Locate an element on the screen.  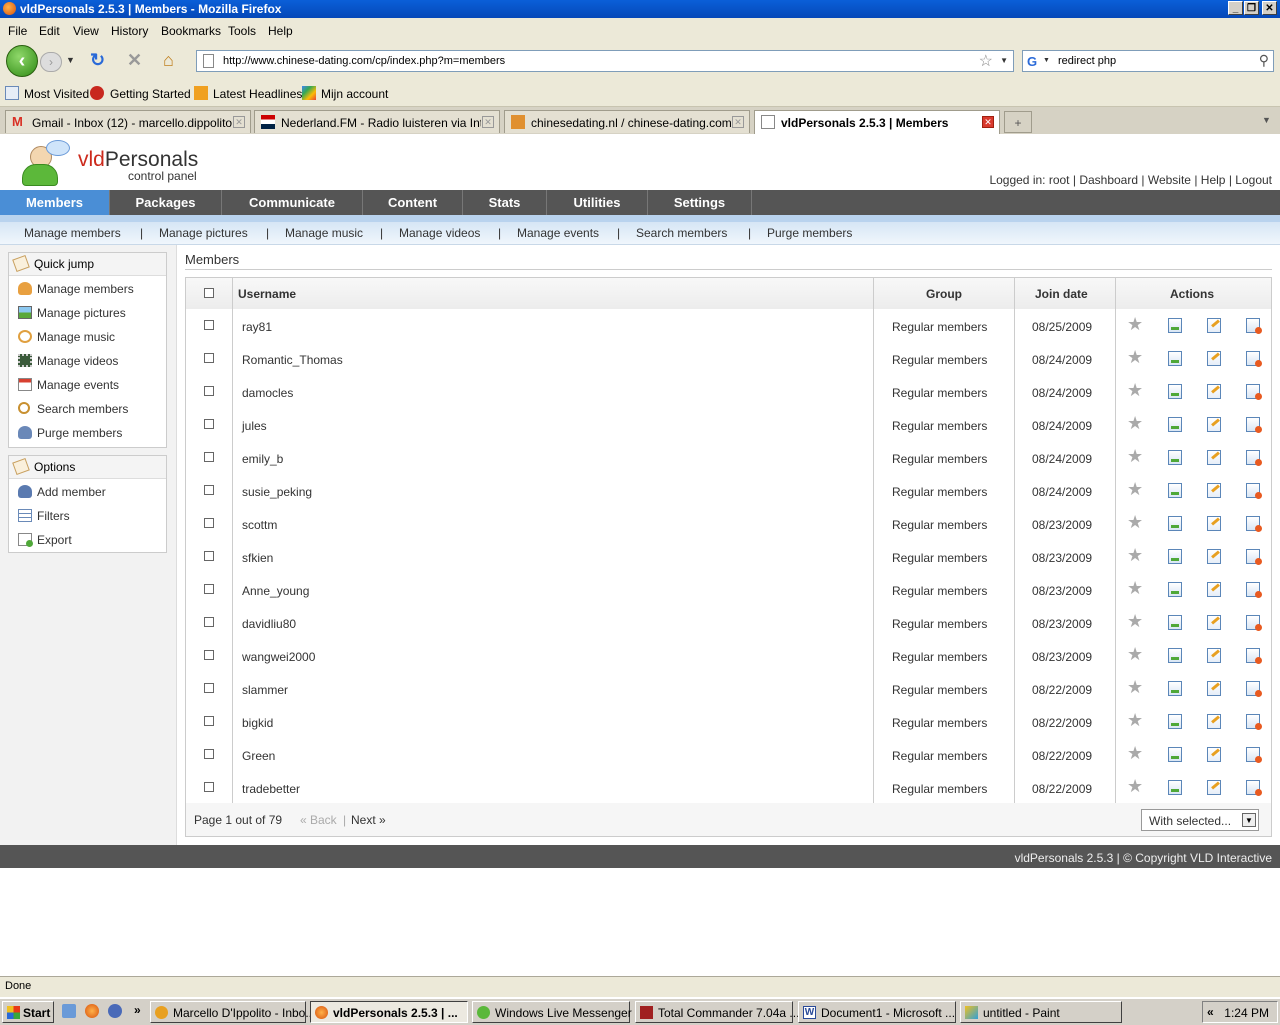
username-cell: emily_b is located at coordinates (262, 459).